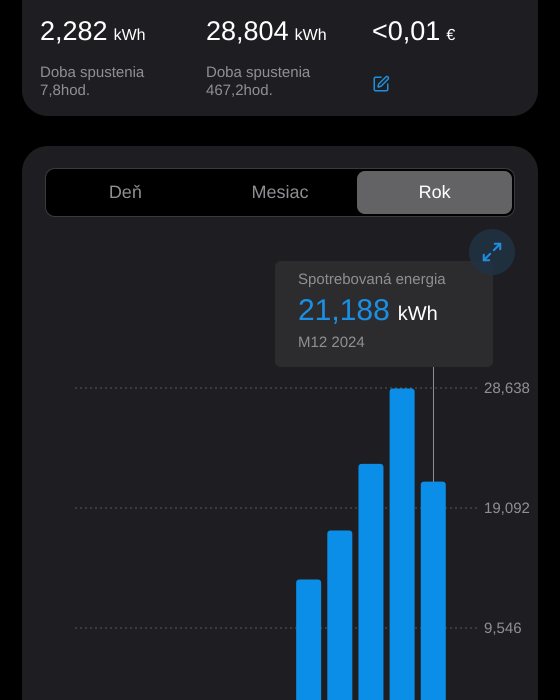 This screenshot has height=700, width=560. What do you see at coordinates (507, 508) in the screenshot?
I see `axis-tick-label: 19,092` at bounding box center [507, 508].